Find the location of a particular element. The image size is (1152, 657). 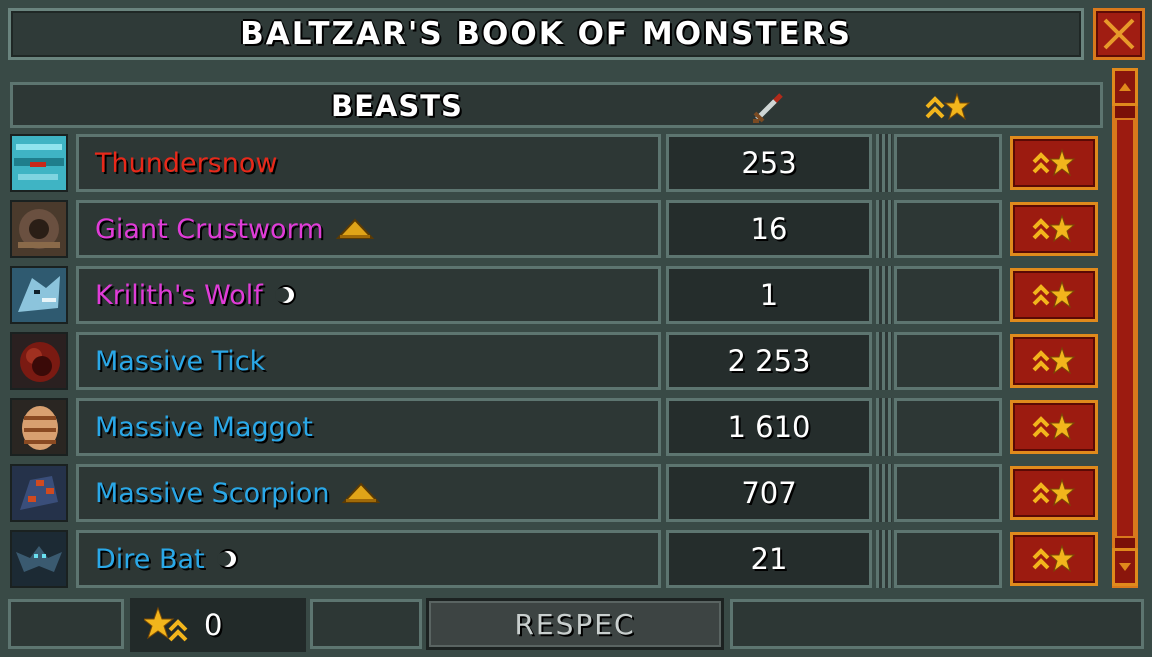

scroll-down-button is located at coordinates (1125, 567).